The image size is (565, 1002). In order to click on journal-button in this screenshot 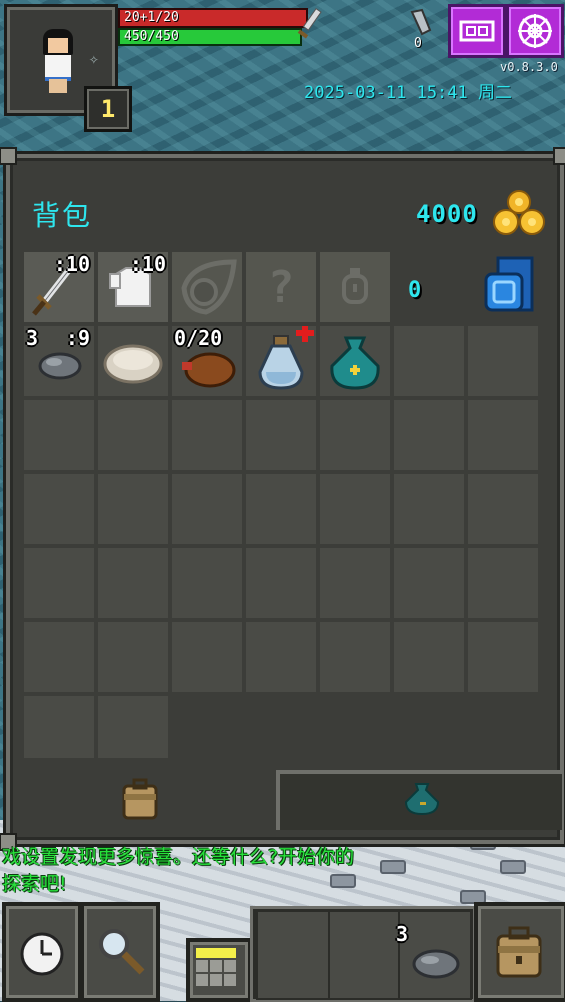, I will do `click(477, 31)`.